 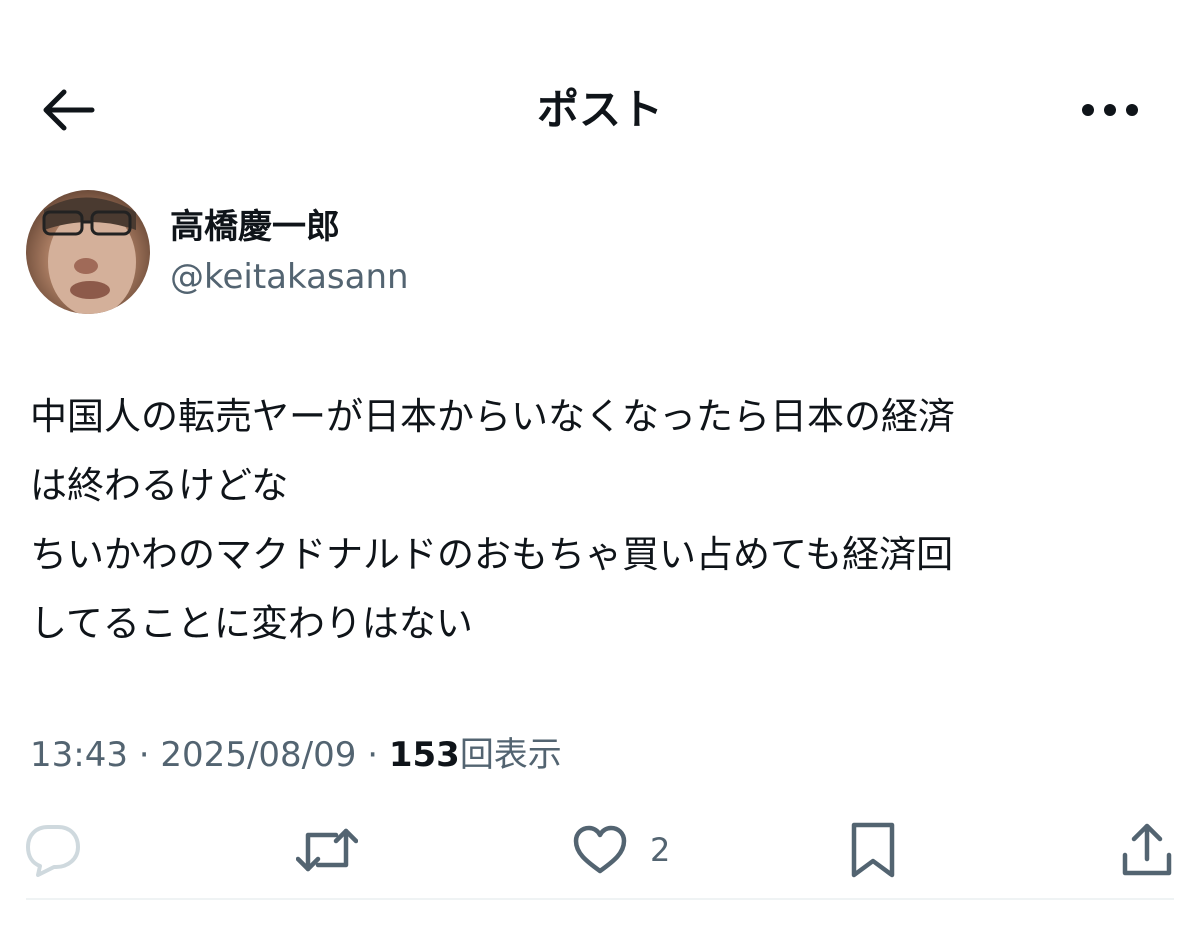 I want to click on post-text-line: 中国人の転売ヤーが日本からいなくなったら日本の経済, so click(x=492, y=416).